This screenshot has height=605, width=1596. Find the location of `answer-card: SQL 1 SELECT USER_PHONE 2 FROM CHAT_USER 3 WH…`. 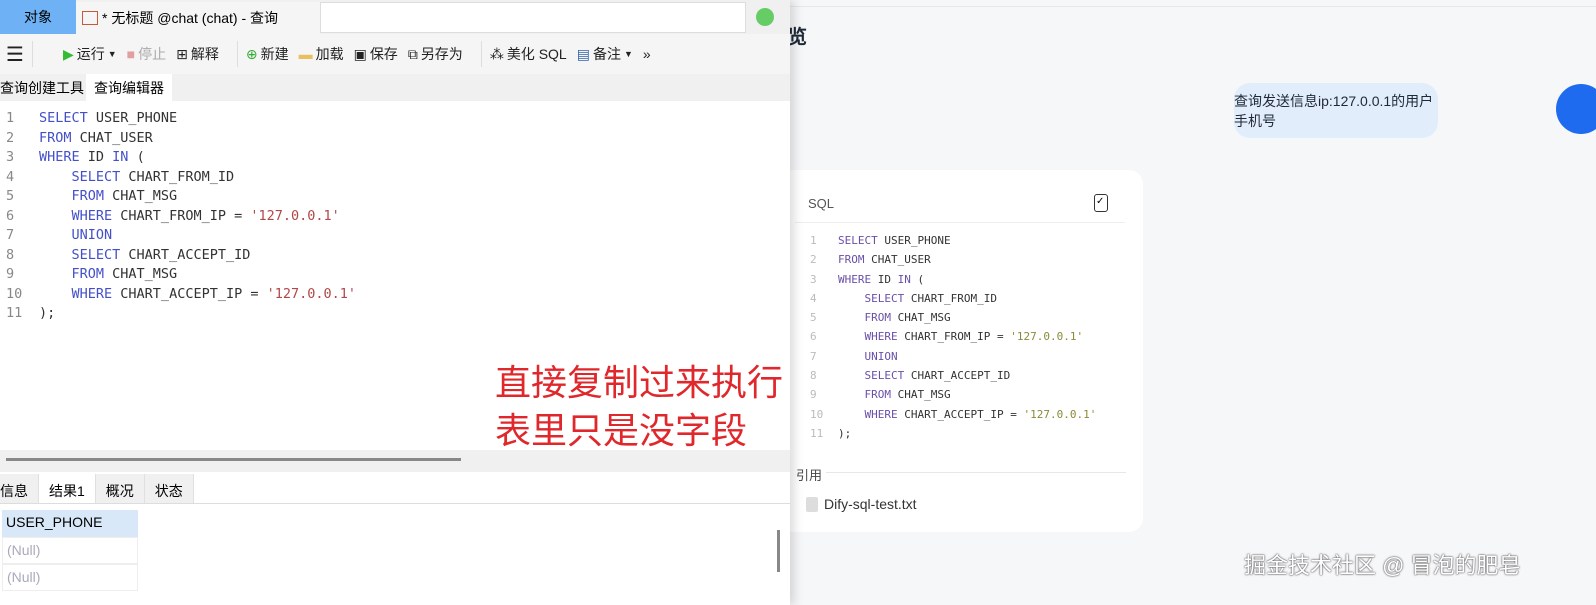

answer-card: SQL 1 SELECT USER_PHONE 2 FROM CHAT_USER 3 WH… is located at coordinates (961, 351).